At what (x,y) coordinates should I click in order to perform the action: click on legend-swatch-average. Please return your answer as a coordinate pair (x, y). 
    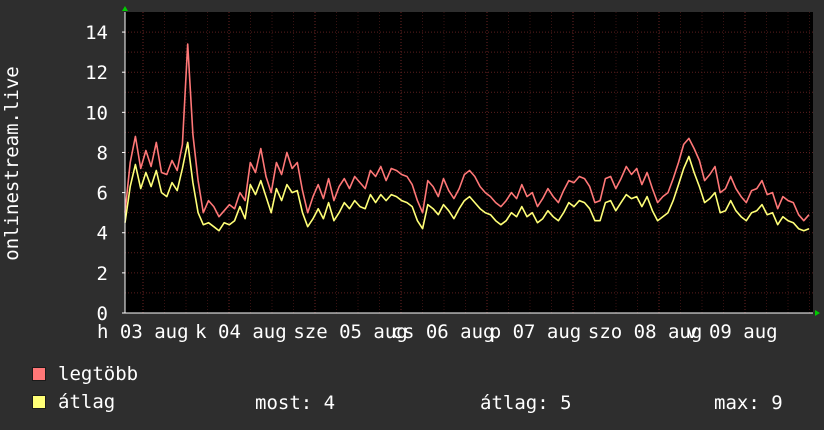
    Looking at the image, I should click on (39, 402).